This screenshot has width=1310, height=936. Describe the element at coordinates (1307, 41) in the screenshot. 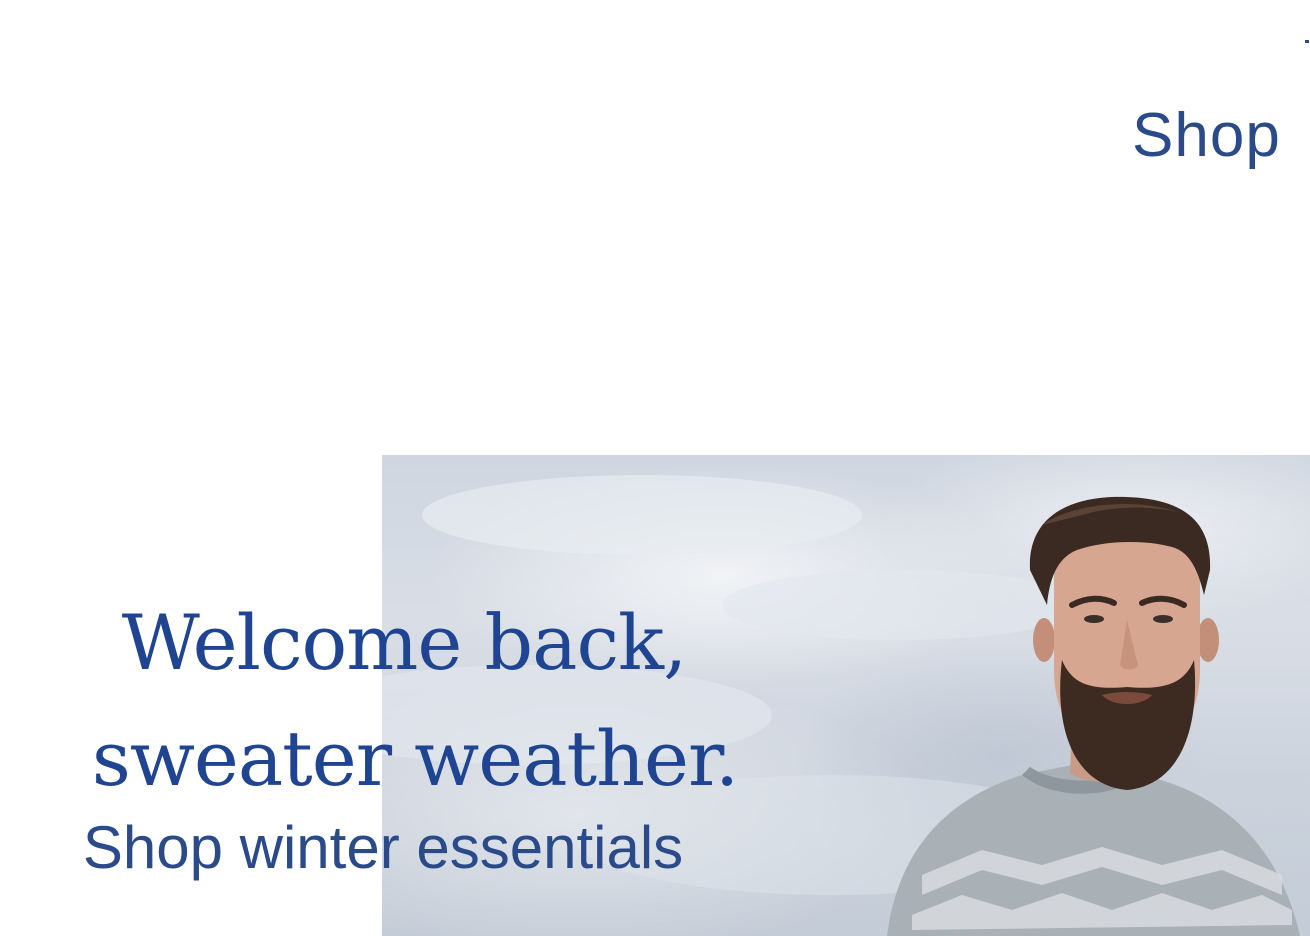

I see `nav-edge-mark` at that location.